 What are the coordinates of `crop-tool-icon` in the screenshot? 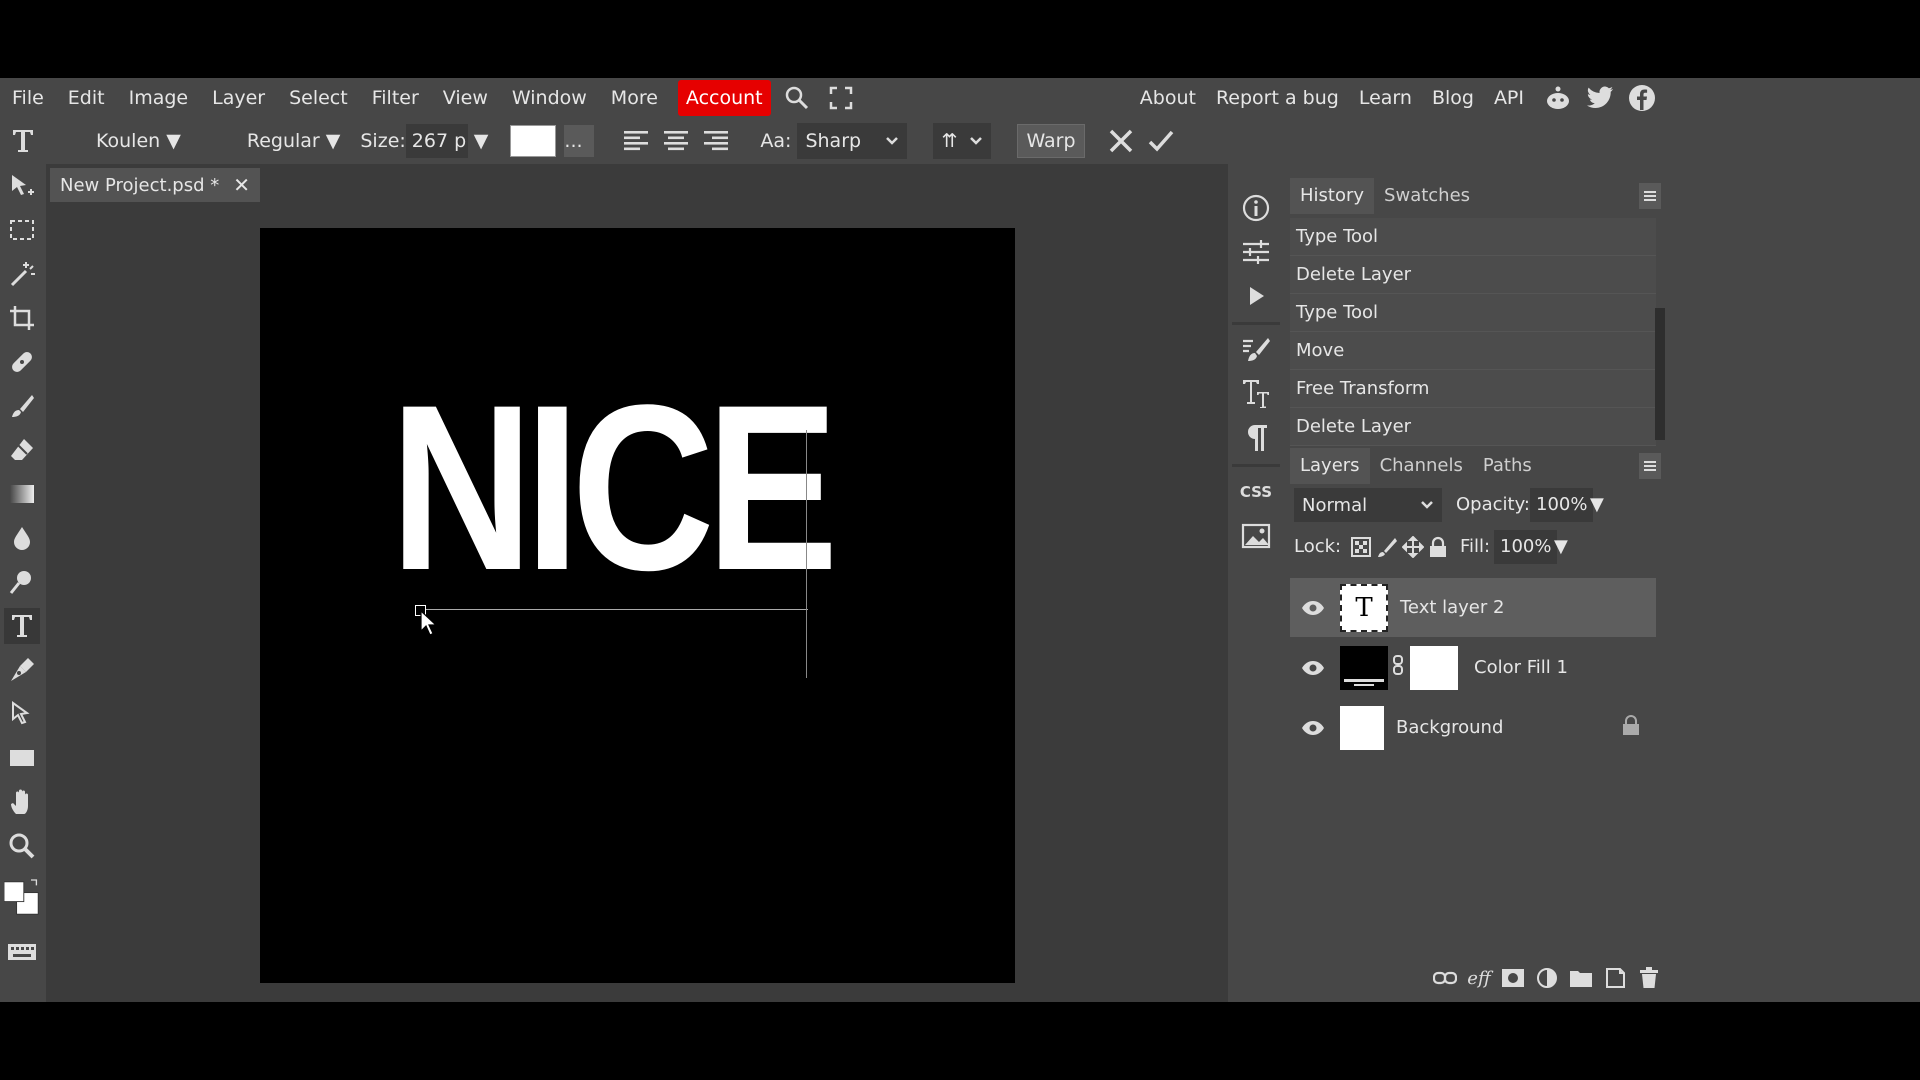 It's located at (22, 318).